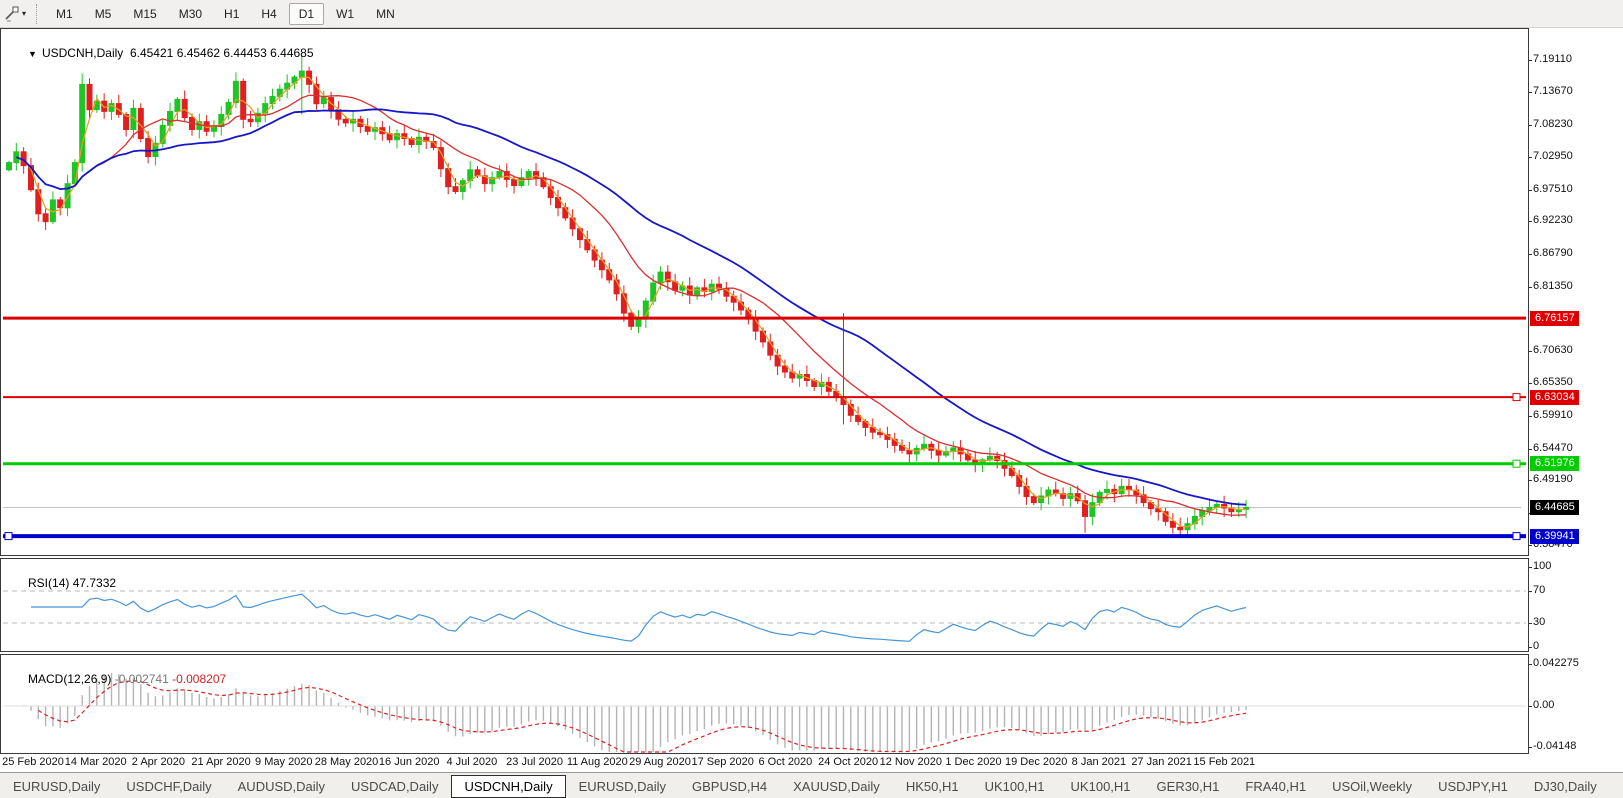  Describe the element at coordinates (385, 14) in the screenshot. I see `timeframe-mn: MN` at that location.